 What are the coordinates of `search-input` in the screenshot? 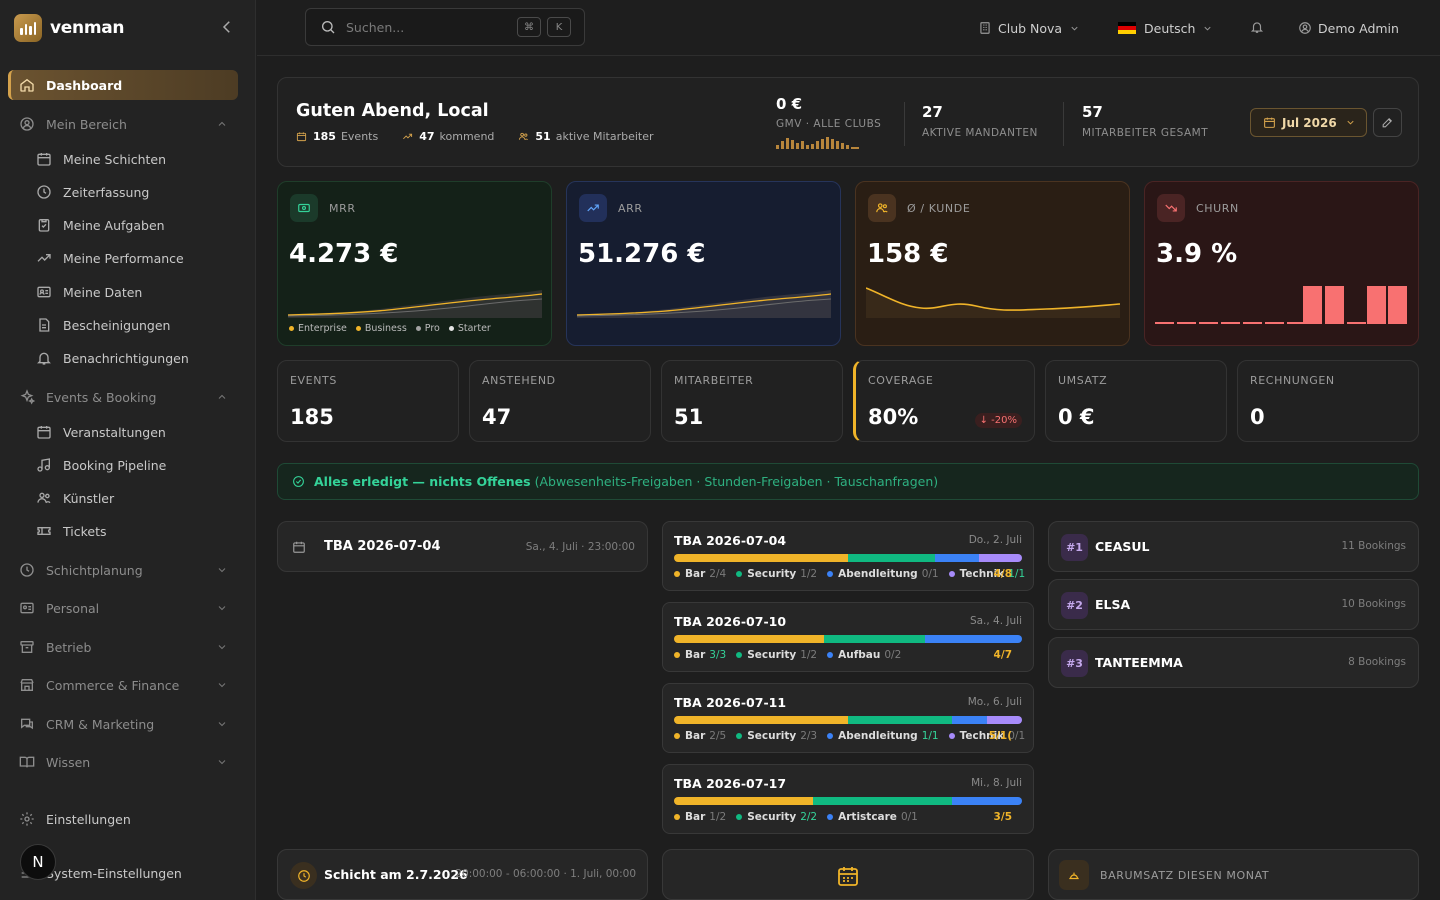 It's located at (426, 27).